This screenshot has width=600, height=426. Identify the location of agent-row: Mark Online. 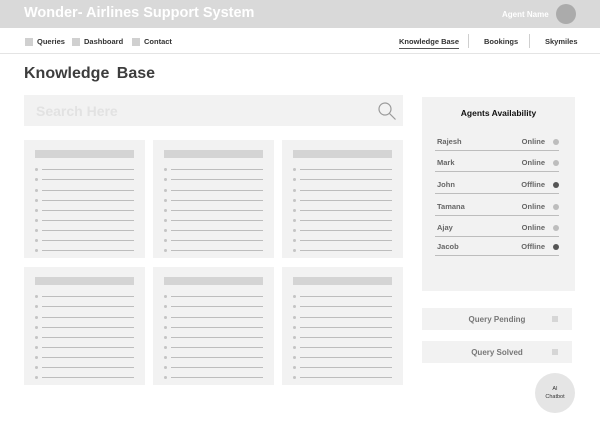
(497, 162).